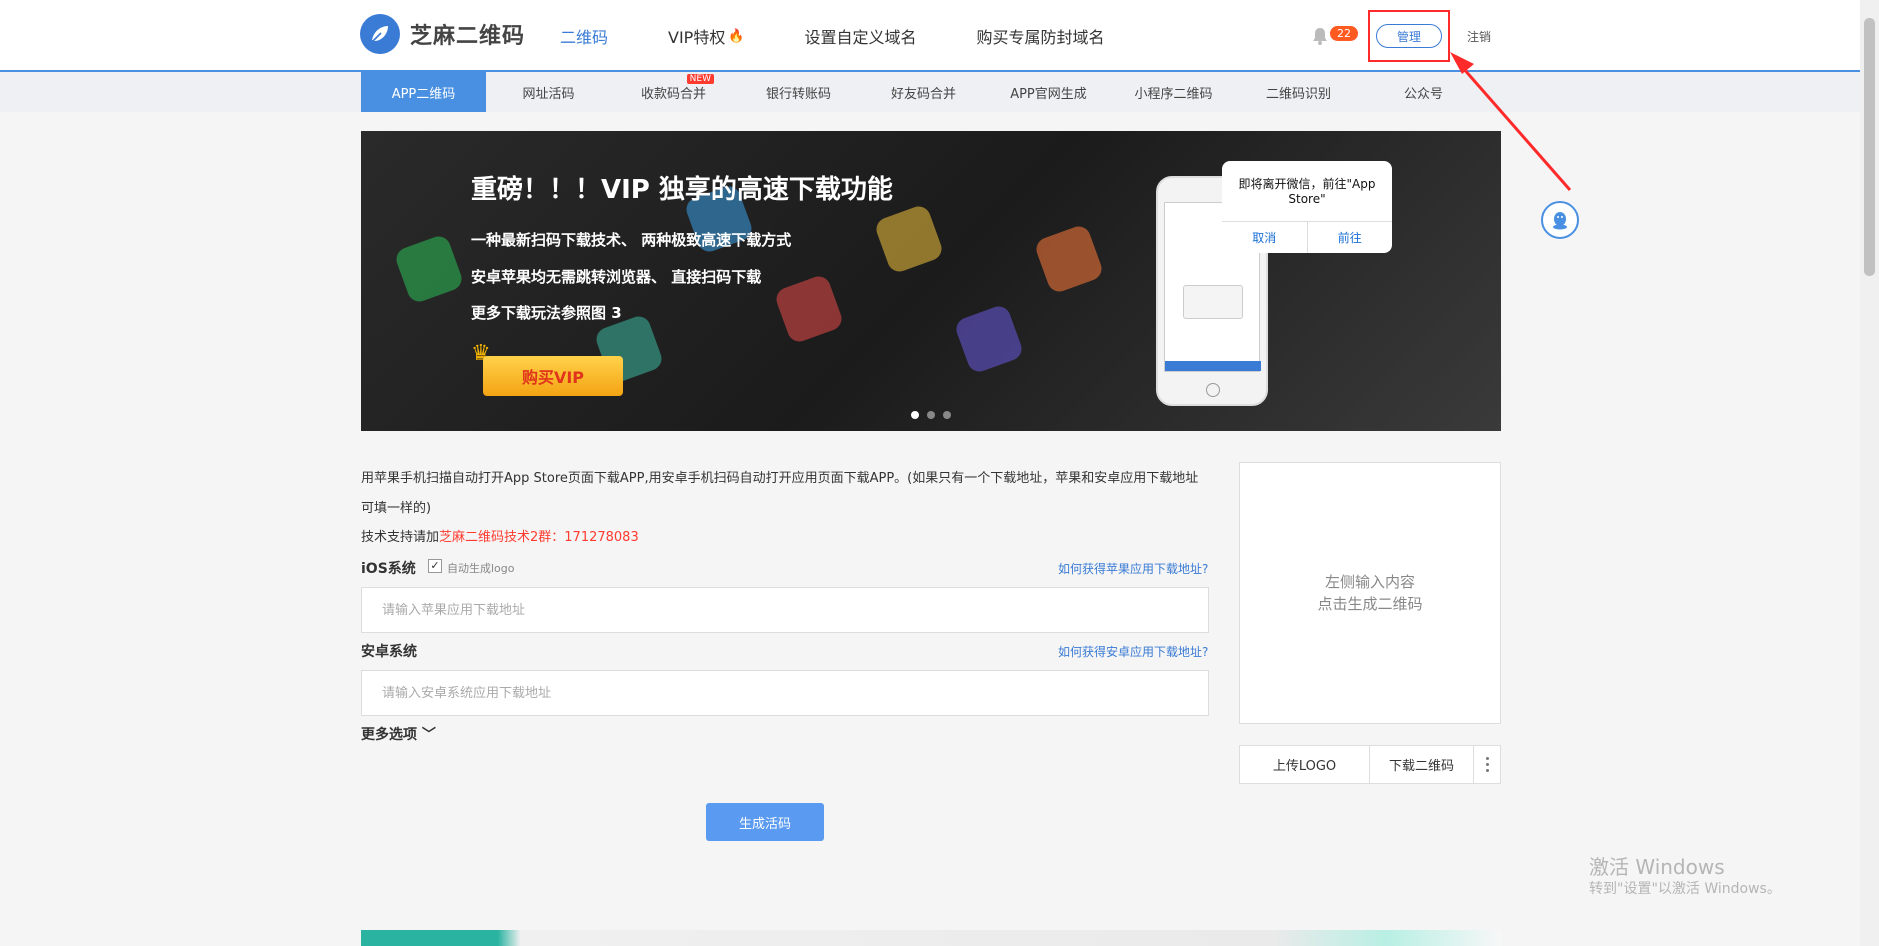  What do you see at coordinates (546, 313) in the screenshot?
I see `banner-line-3: 更多下载玩法参照图 3` at bounding box center [546, 313].